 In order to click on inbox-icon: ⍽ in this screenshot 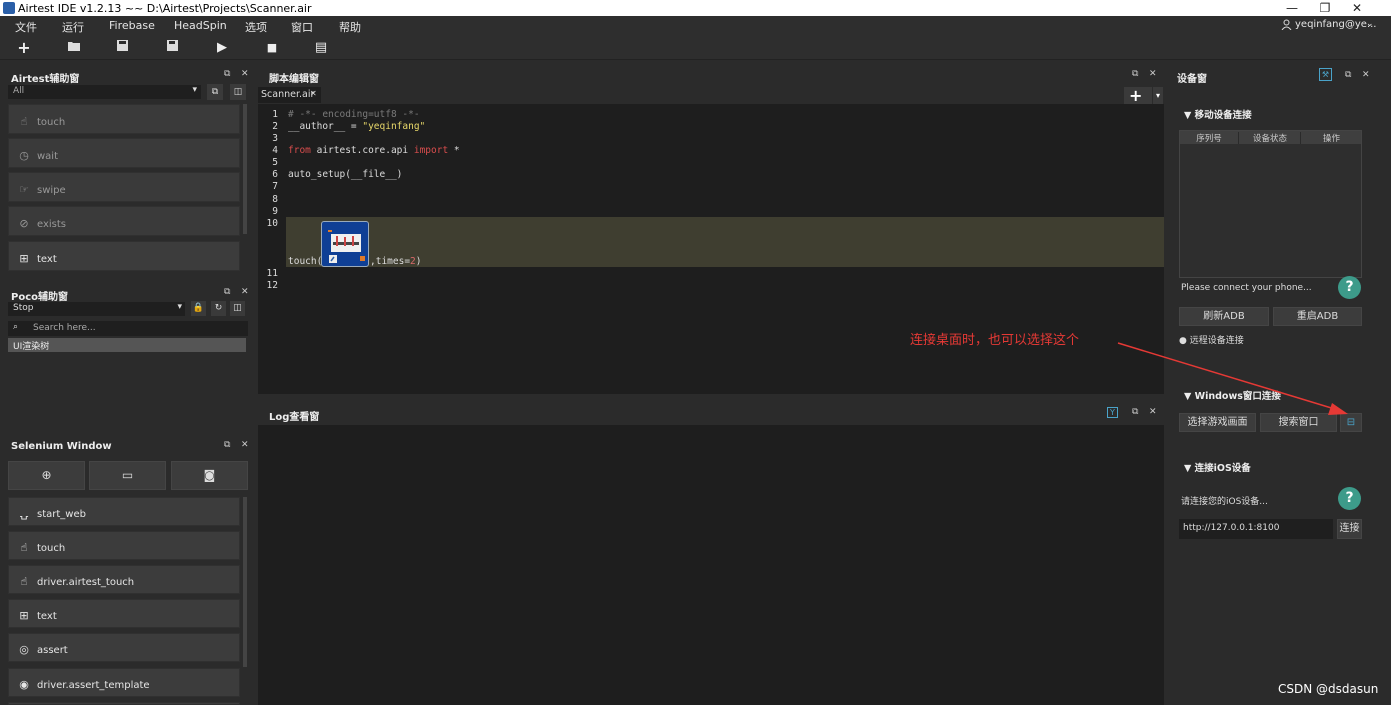, I will do `click(24, 513)`.